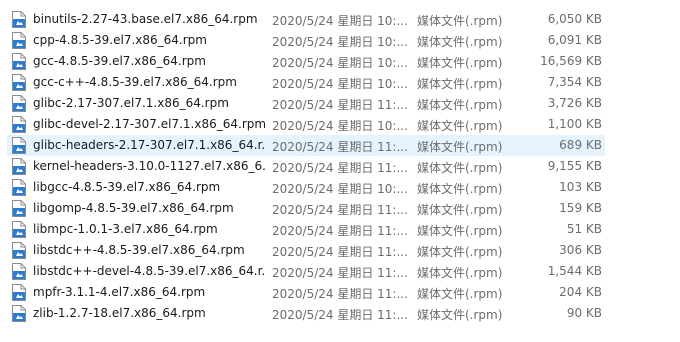 Image resolution: width=680 pixels, height=342 pixels. I want to click on file-size: 689 KB, so click(580, 145).